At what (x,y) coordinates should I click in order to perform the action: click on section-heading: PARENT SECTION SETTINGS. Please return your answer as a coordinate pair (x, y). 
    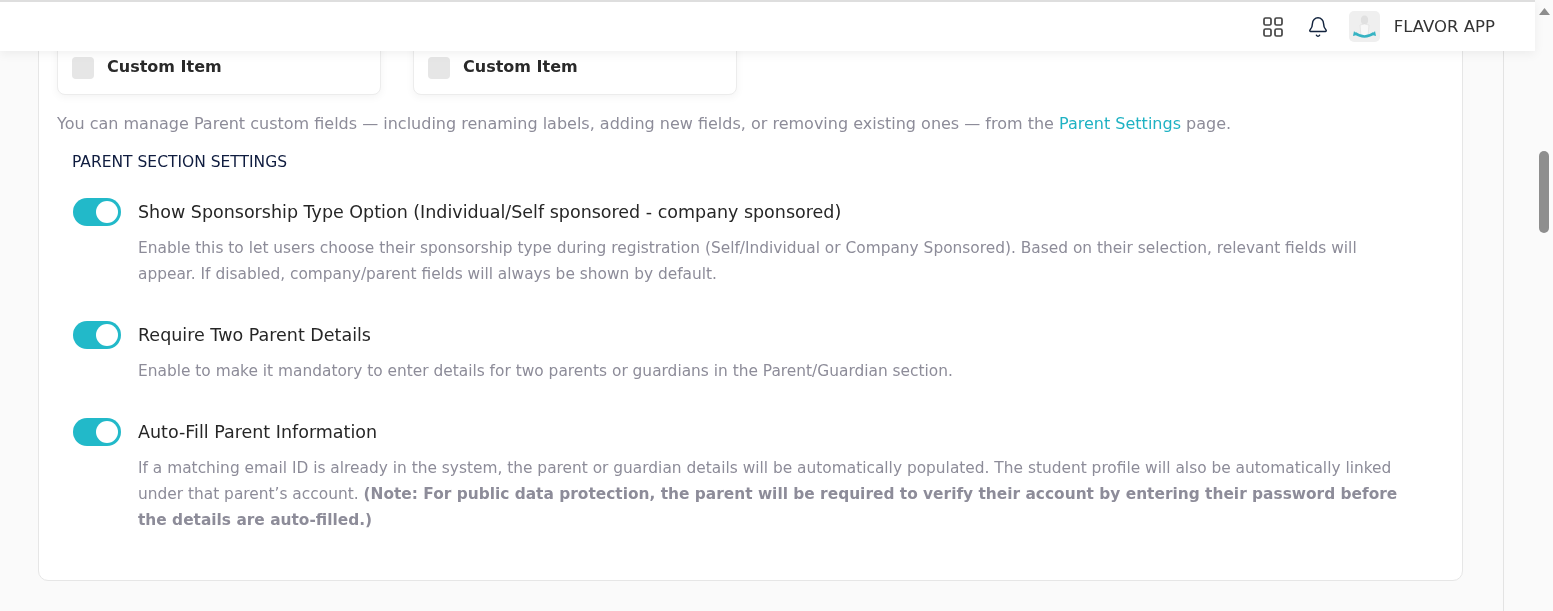
    Looking at the image, I should click on (180, 162).